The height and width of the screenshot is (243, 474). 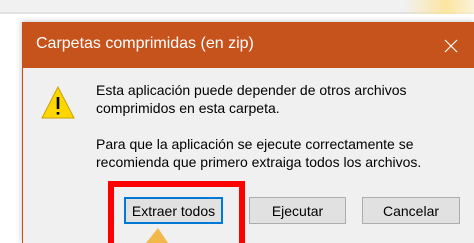 I want to click on cancel-button: Cancelar, so click(x=411, y=210).